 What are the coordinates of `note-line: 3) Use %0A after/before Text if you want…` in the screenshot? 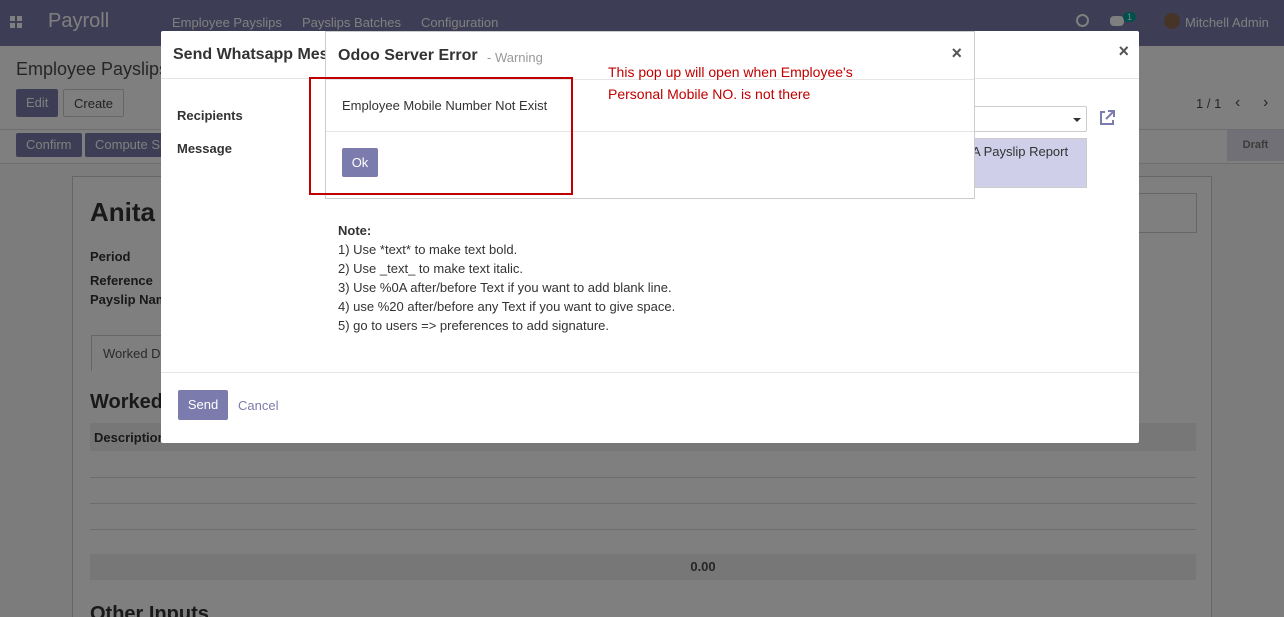 It's located at (505, 287).